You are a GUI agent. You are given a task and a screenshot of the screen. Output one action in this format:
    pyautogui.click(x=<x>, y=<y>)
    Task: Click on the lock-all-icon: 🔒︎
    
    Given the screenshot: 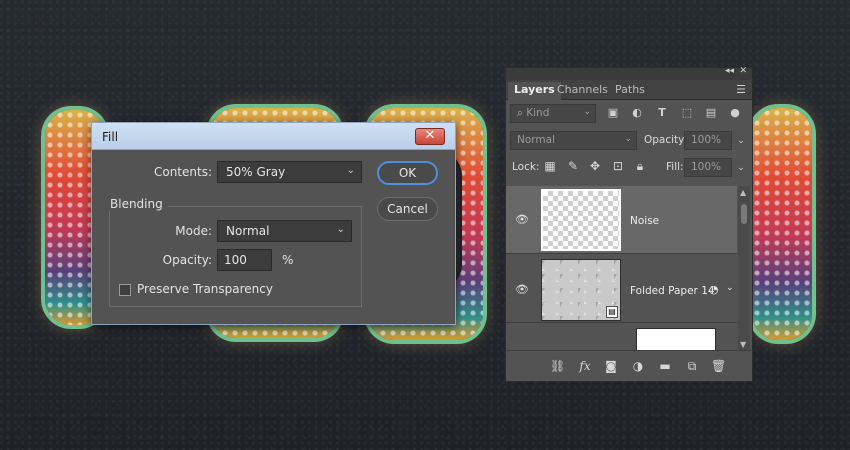 What is the action you would take?
    pyautogui.click(x=640, y=166)
    